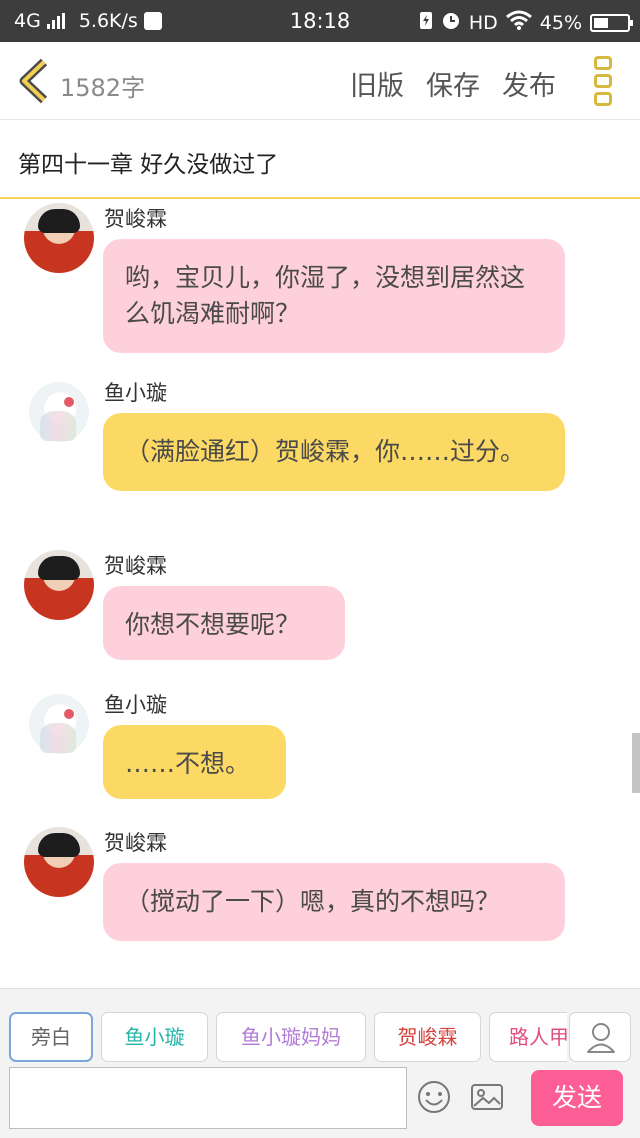  Describe the element at coordinates (103, 88) in the screenshot. I see `word-count: 1582字` at that location.